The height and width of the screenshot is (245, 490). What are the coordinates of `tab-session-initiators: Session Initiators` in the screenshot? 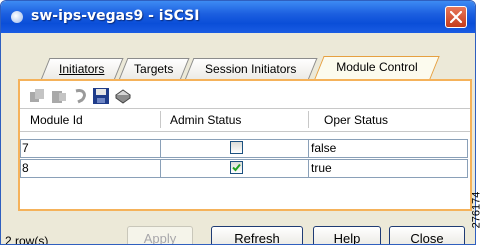 It's located at (251, 68).